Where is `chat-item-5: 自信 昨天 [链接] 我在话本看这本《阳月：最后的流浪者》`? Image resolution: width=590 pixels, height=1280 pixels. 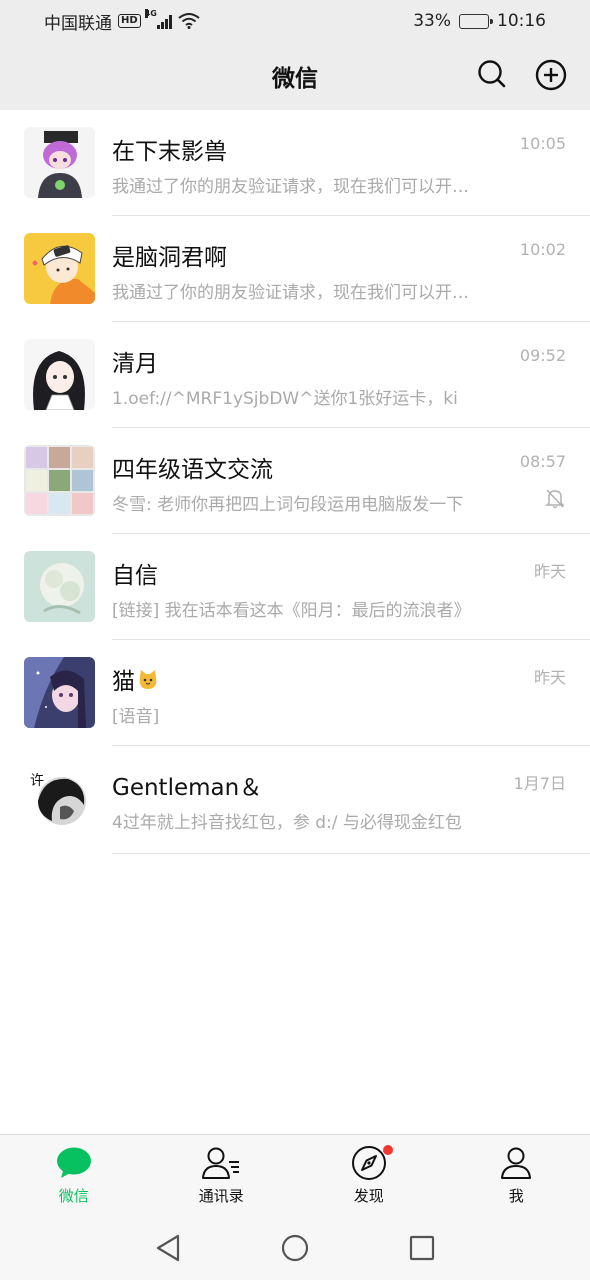
chat-item-5: 自信 昨天 [链接] 我在话本看这本《阳月：最后的流浪者》 is located at coordinates (295, 587).